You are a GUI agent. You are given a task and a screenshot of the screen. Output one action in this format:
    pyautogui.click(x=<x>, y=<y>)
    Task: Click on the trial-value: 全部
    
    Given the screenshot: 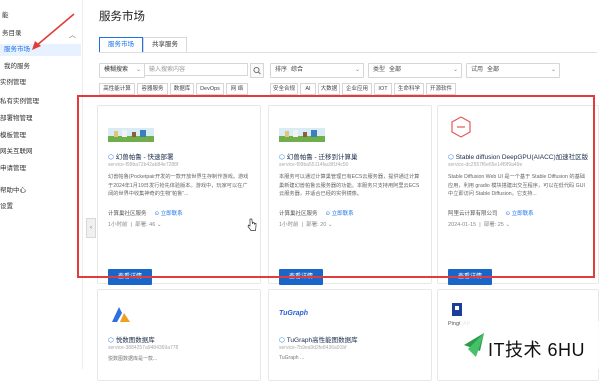 What is the action you would take?
    pyautogui.click(x=493, y=70)
    